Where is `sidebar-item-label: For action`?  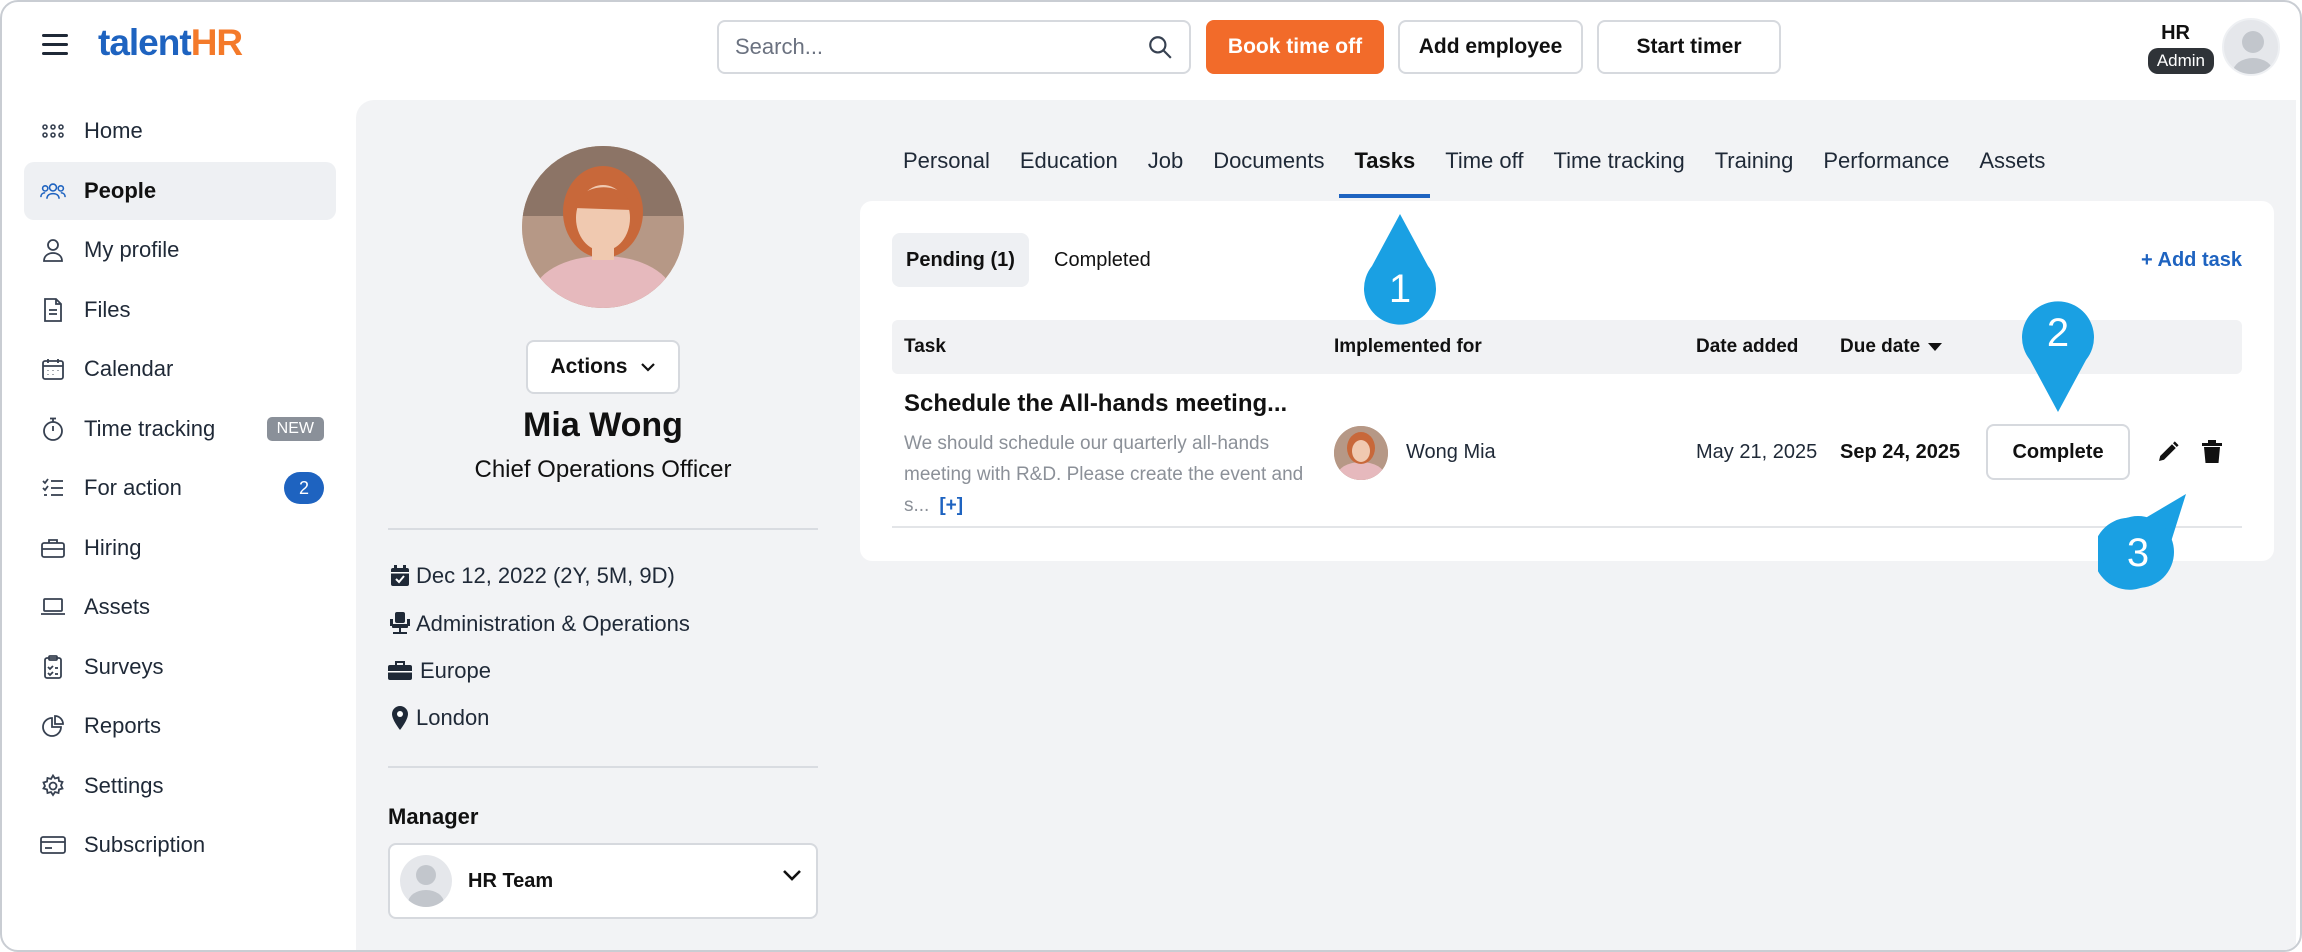
sidebar-item-label: For action is located at coordinates (133, 487).